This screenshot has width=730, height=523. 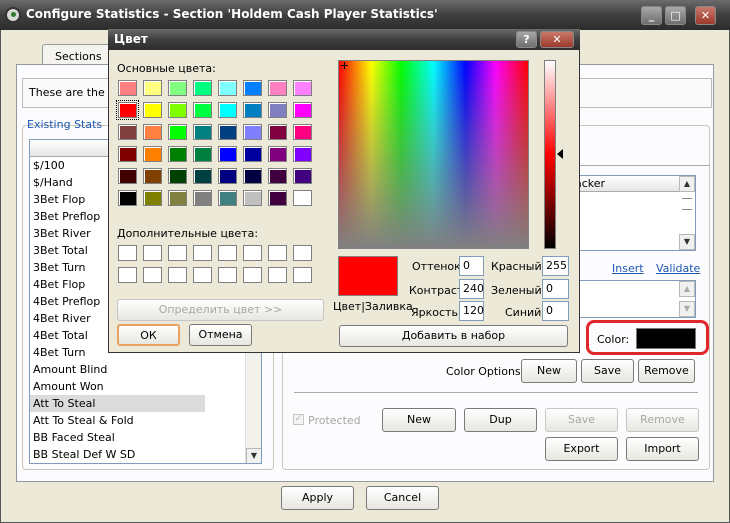 I want to click on minimize-button: _, so click(x=651, y=15).